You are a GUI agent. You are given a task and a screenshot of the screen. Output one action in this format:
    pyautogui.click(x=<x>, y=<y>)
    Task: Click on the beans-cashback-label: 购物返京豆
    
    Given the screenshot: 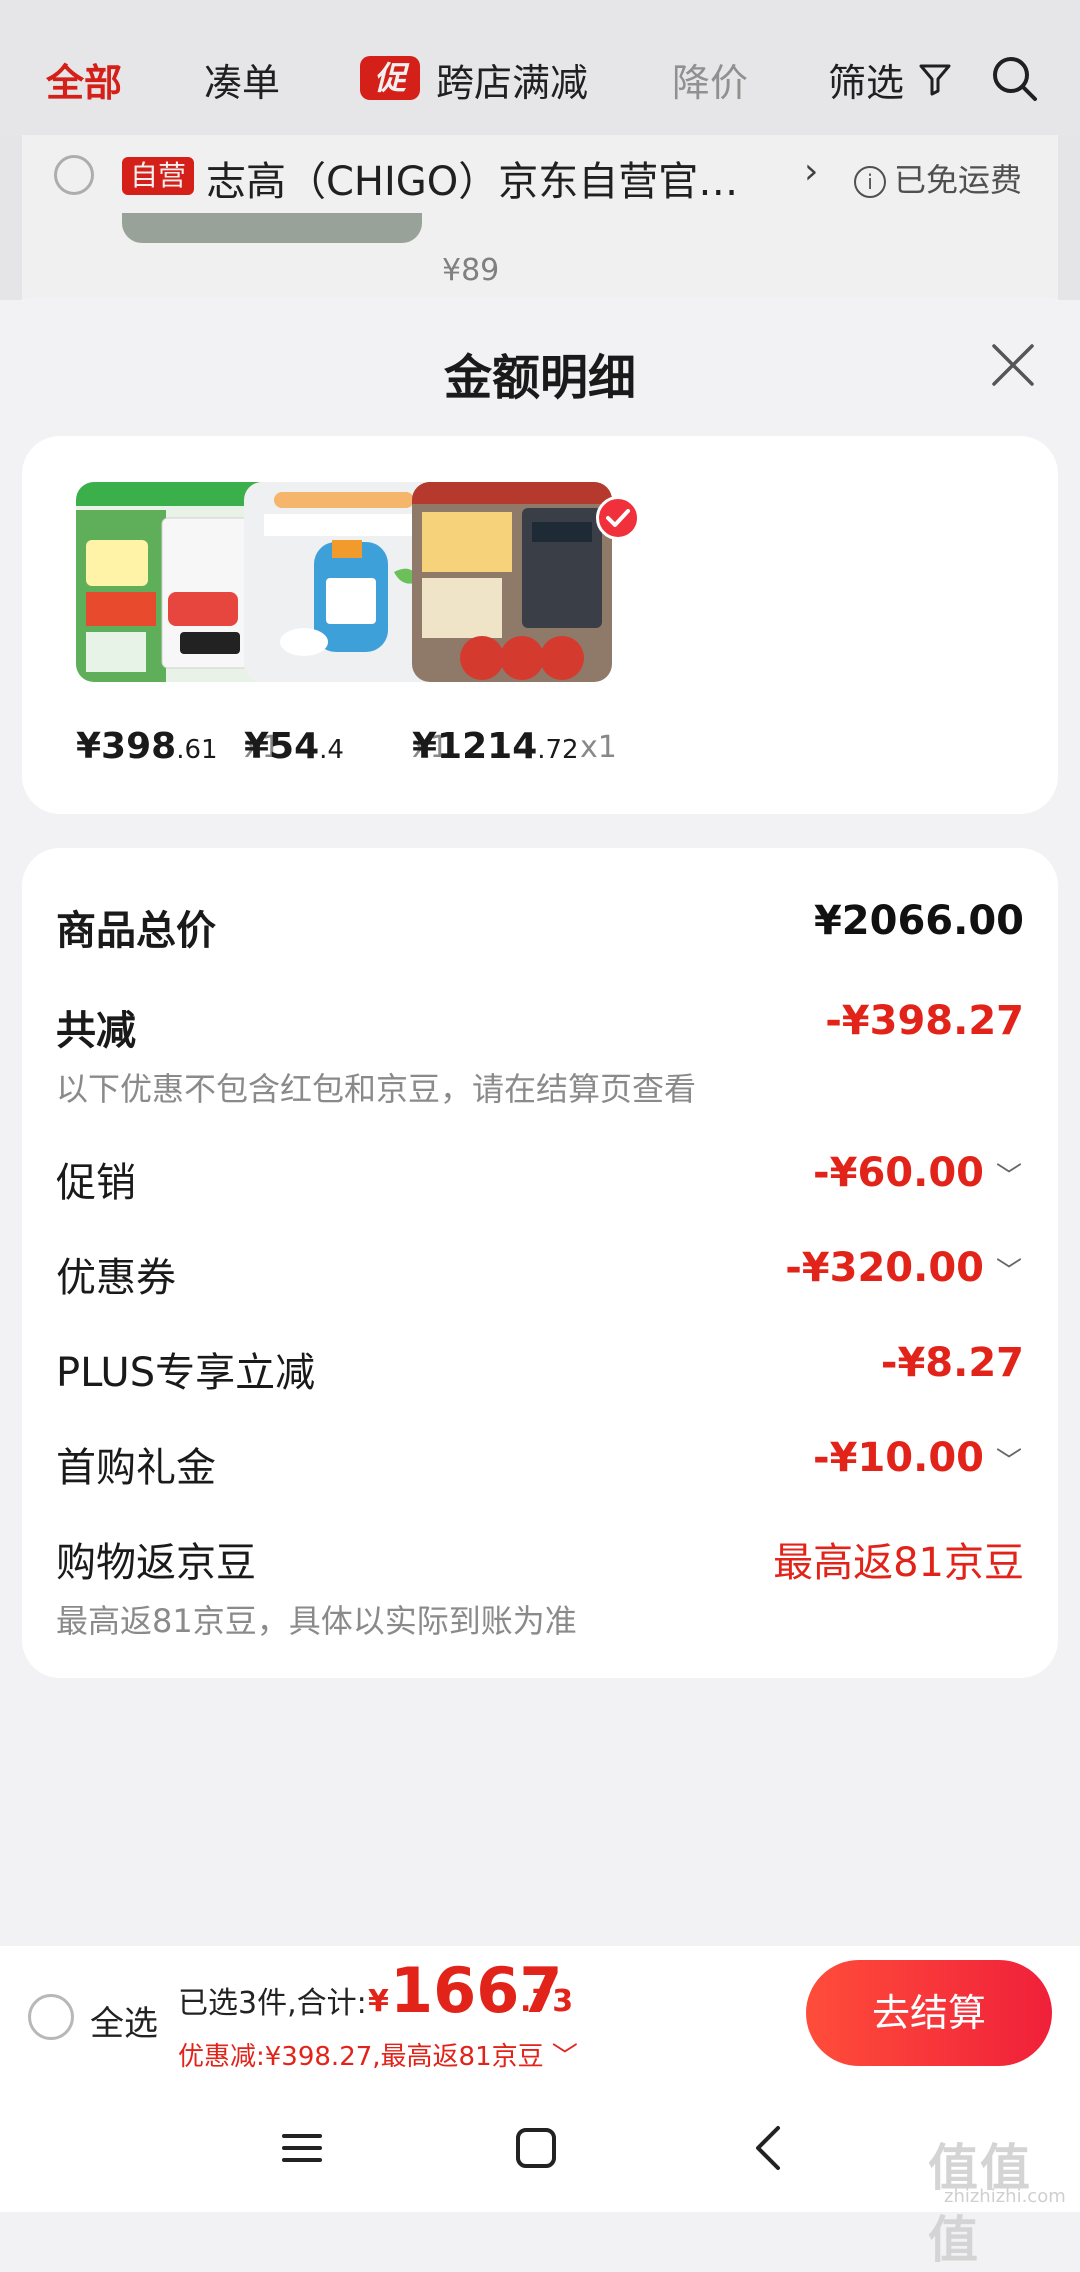 What is the action you would take?
    pyautogui.click(x=156, y=1563)
    